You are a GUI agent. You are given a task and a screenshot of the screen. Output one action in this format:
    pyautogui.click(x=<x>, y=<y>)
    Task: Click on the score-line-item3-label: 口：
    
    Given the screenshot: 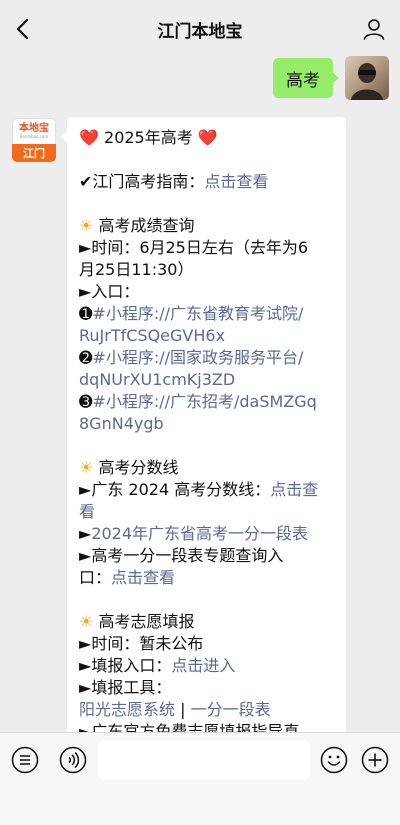 What is the action you would take?
    pyautogui.click(x=95, y=577)
    